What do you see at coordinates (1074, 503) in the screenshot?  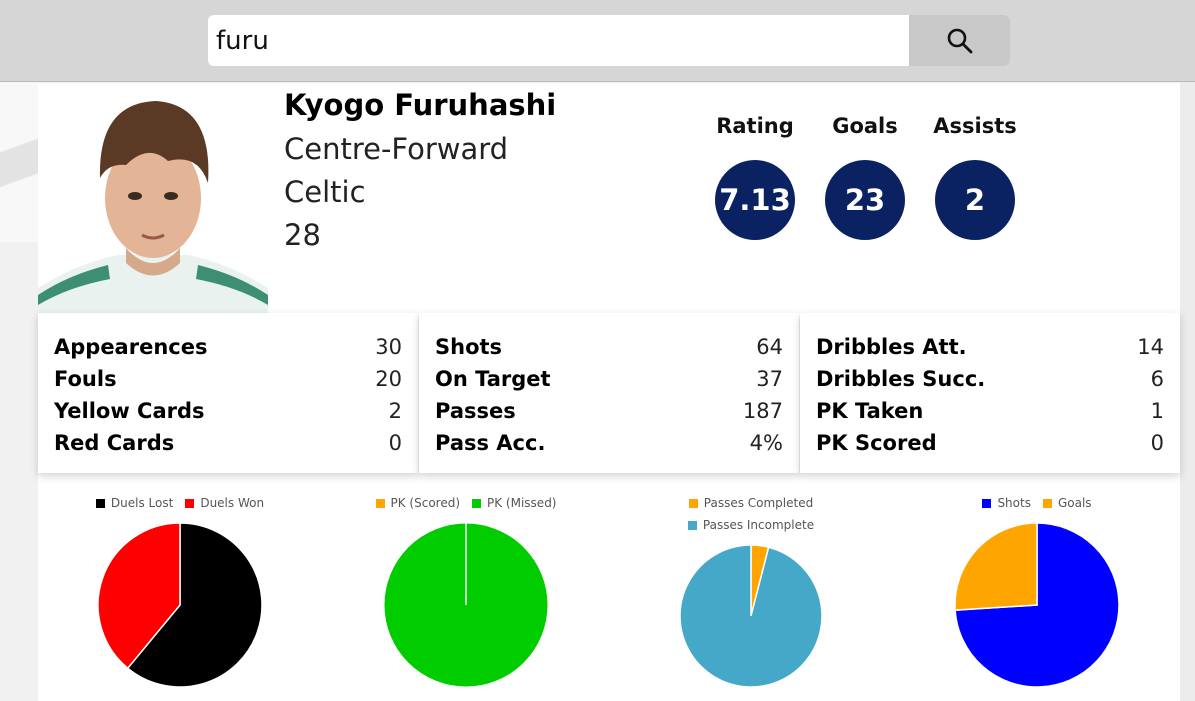 I see `legend-label: Goals` at bounding box center [1074, 503].